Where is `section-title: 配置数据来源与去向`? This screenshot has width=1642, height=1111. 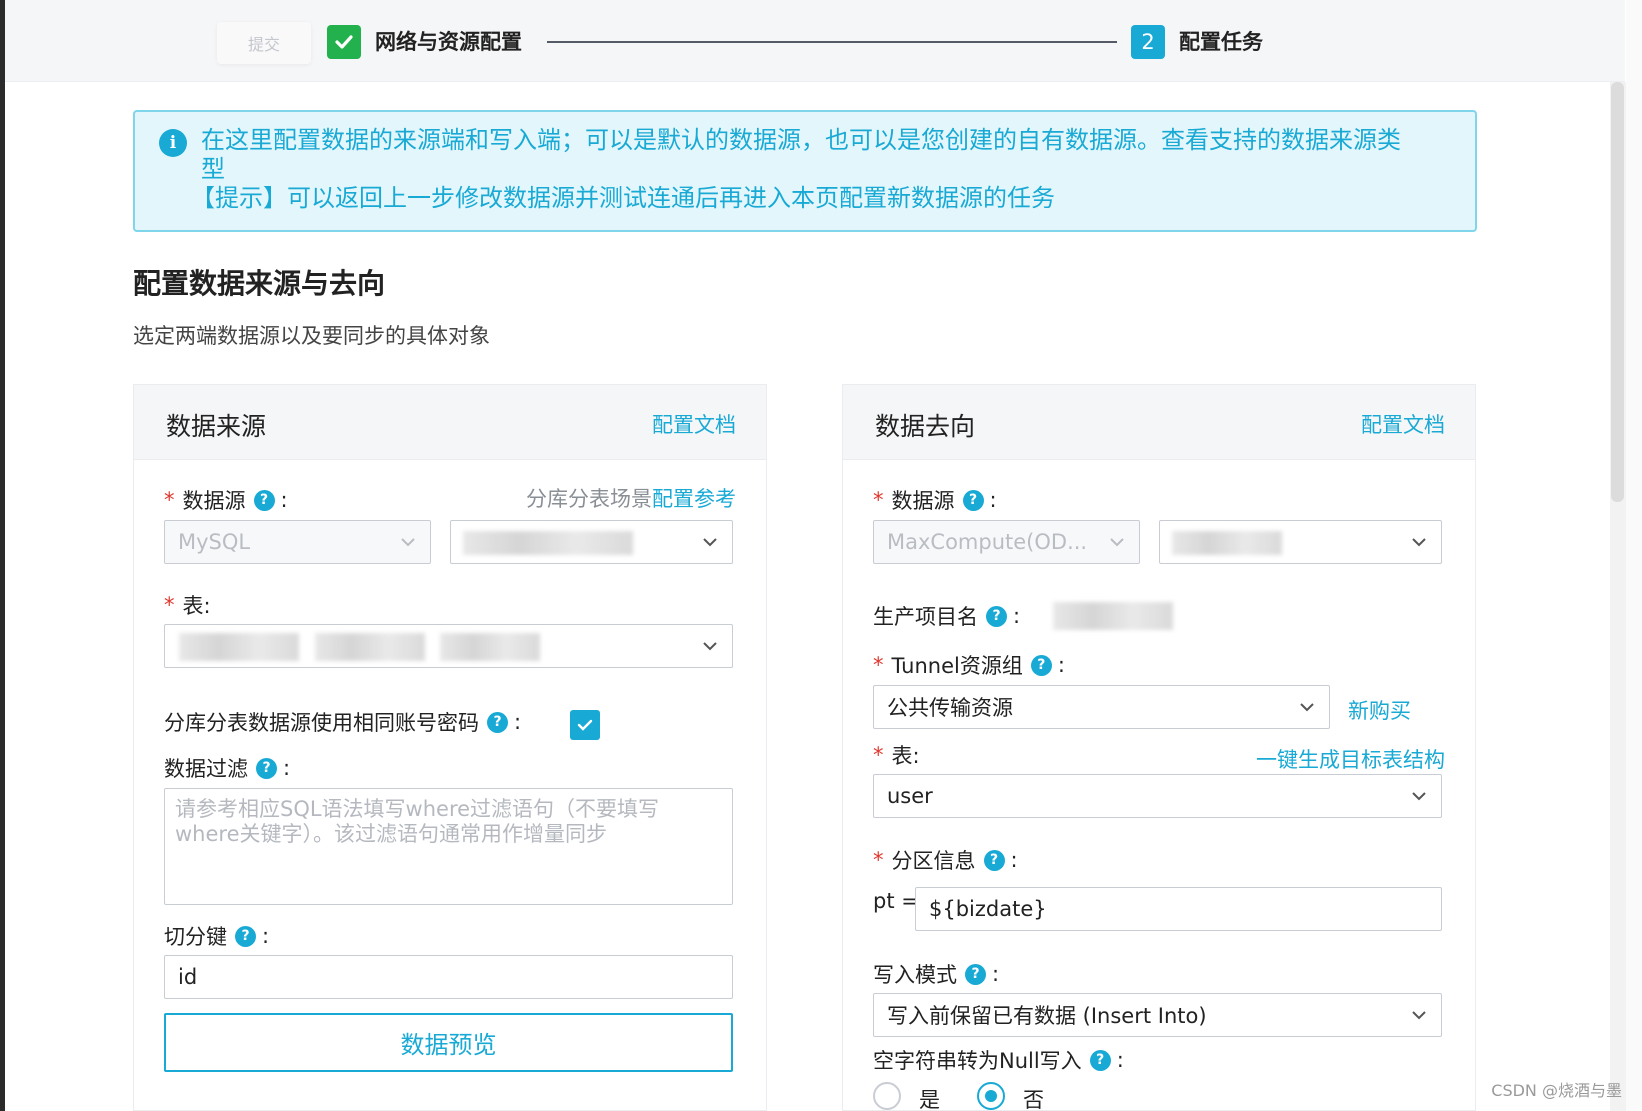
section-title: 配置数据来源与去向 is located at coordinates (259, 283).